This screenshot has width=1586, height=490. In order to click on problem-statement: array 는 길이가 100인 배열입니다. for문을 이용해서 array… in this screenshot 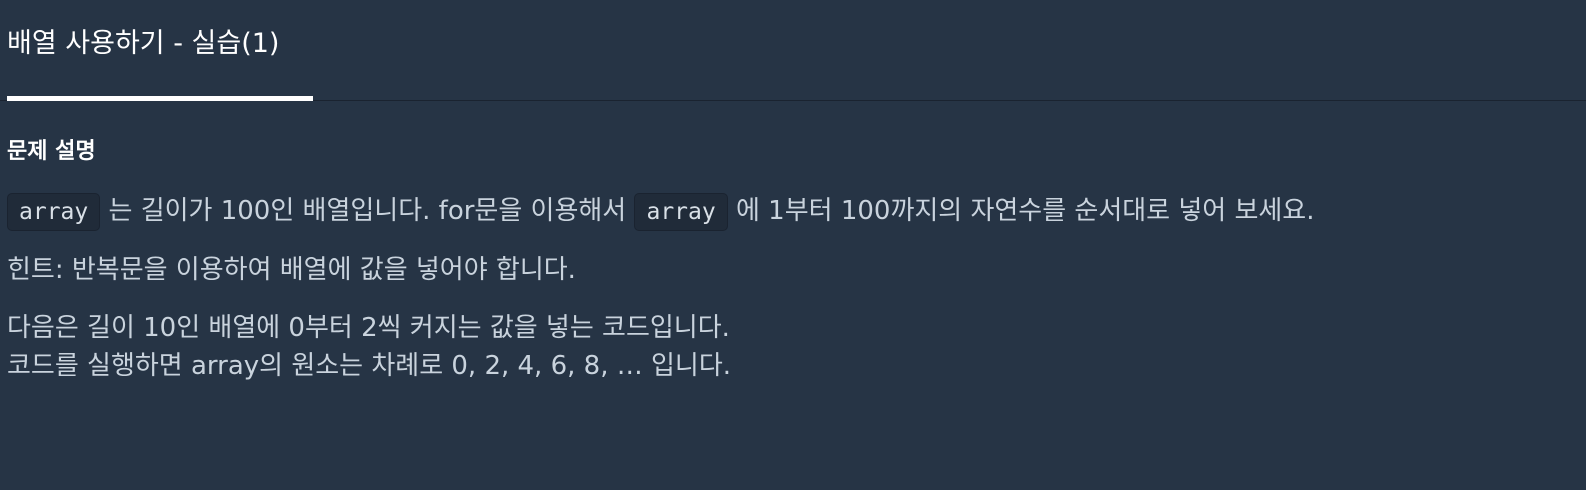, I will do `click(787, 211)`.